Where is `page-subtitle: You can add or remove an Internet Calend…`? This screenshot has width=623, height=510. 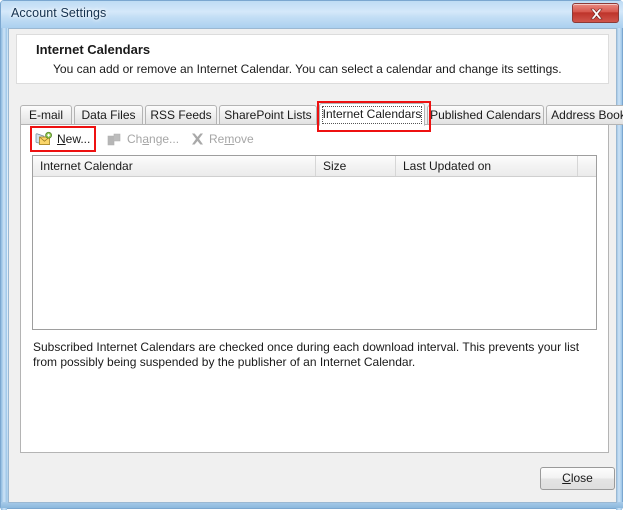
page-subtitle: You can add or remove an Internet Calend… is located at coordinates (307, 69).